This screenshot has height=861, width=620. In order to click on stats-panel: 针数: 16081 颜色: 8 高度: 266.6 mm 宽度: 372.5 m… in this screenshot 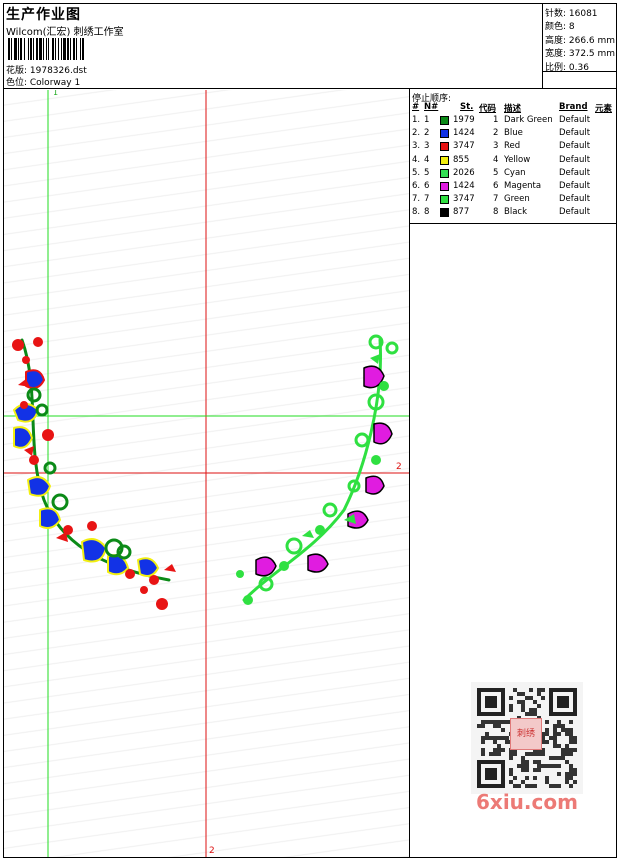, I will do `click(579, 46)`.